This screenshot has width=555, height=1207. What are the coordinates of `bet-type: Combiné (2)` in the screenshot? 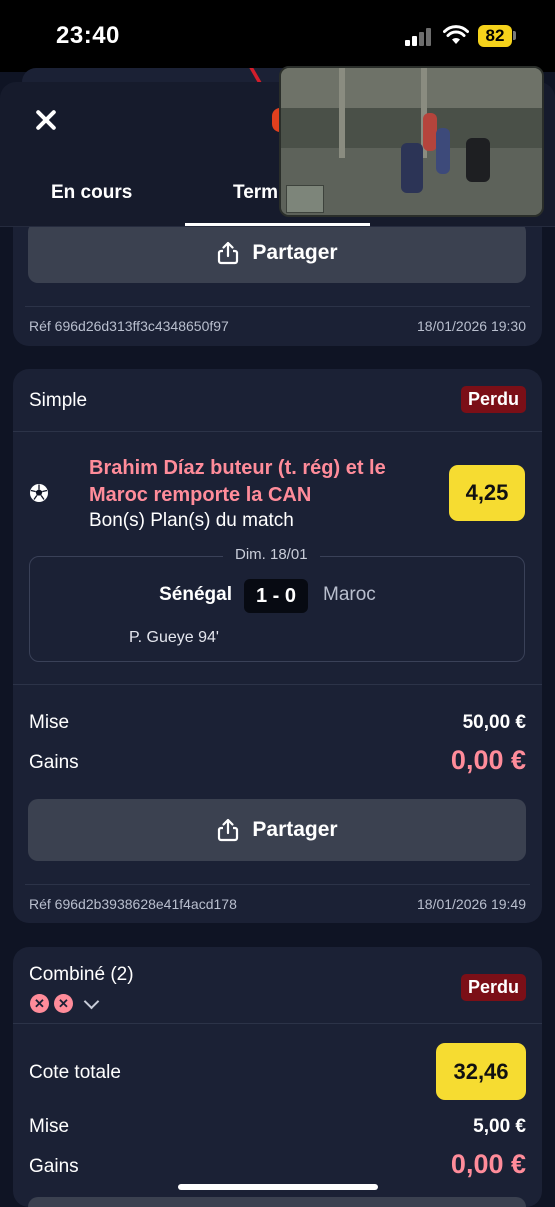 It's located at (81, 974).